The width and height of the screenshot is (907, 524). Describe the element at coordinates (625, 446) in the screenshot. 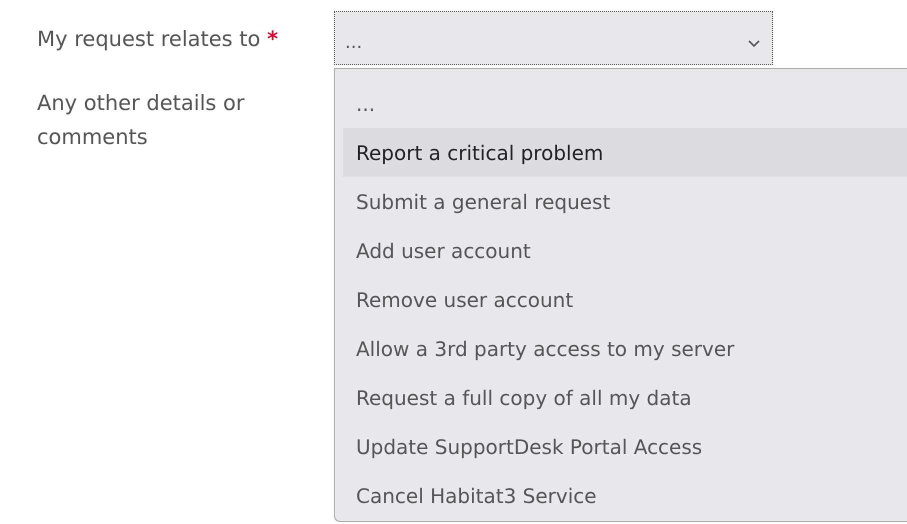

I see `dropdown-option: Update SupportDesk Portal Access` at that location.